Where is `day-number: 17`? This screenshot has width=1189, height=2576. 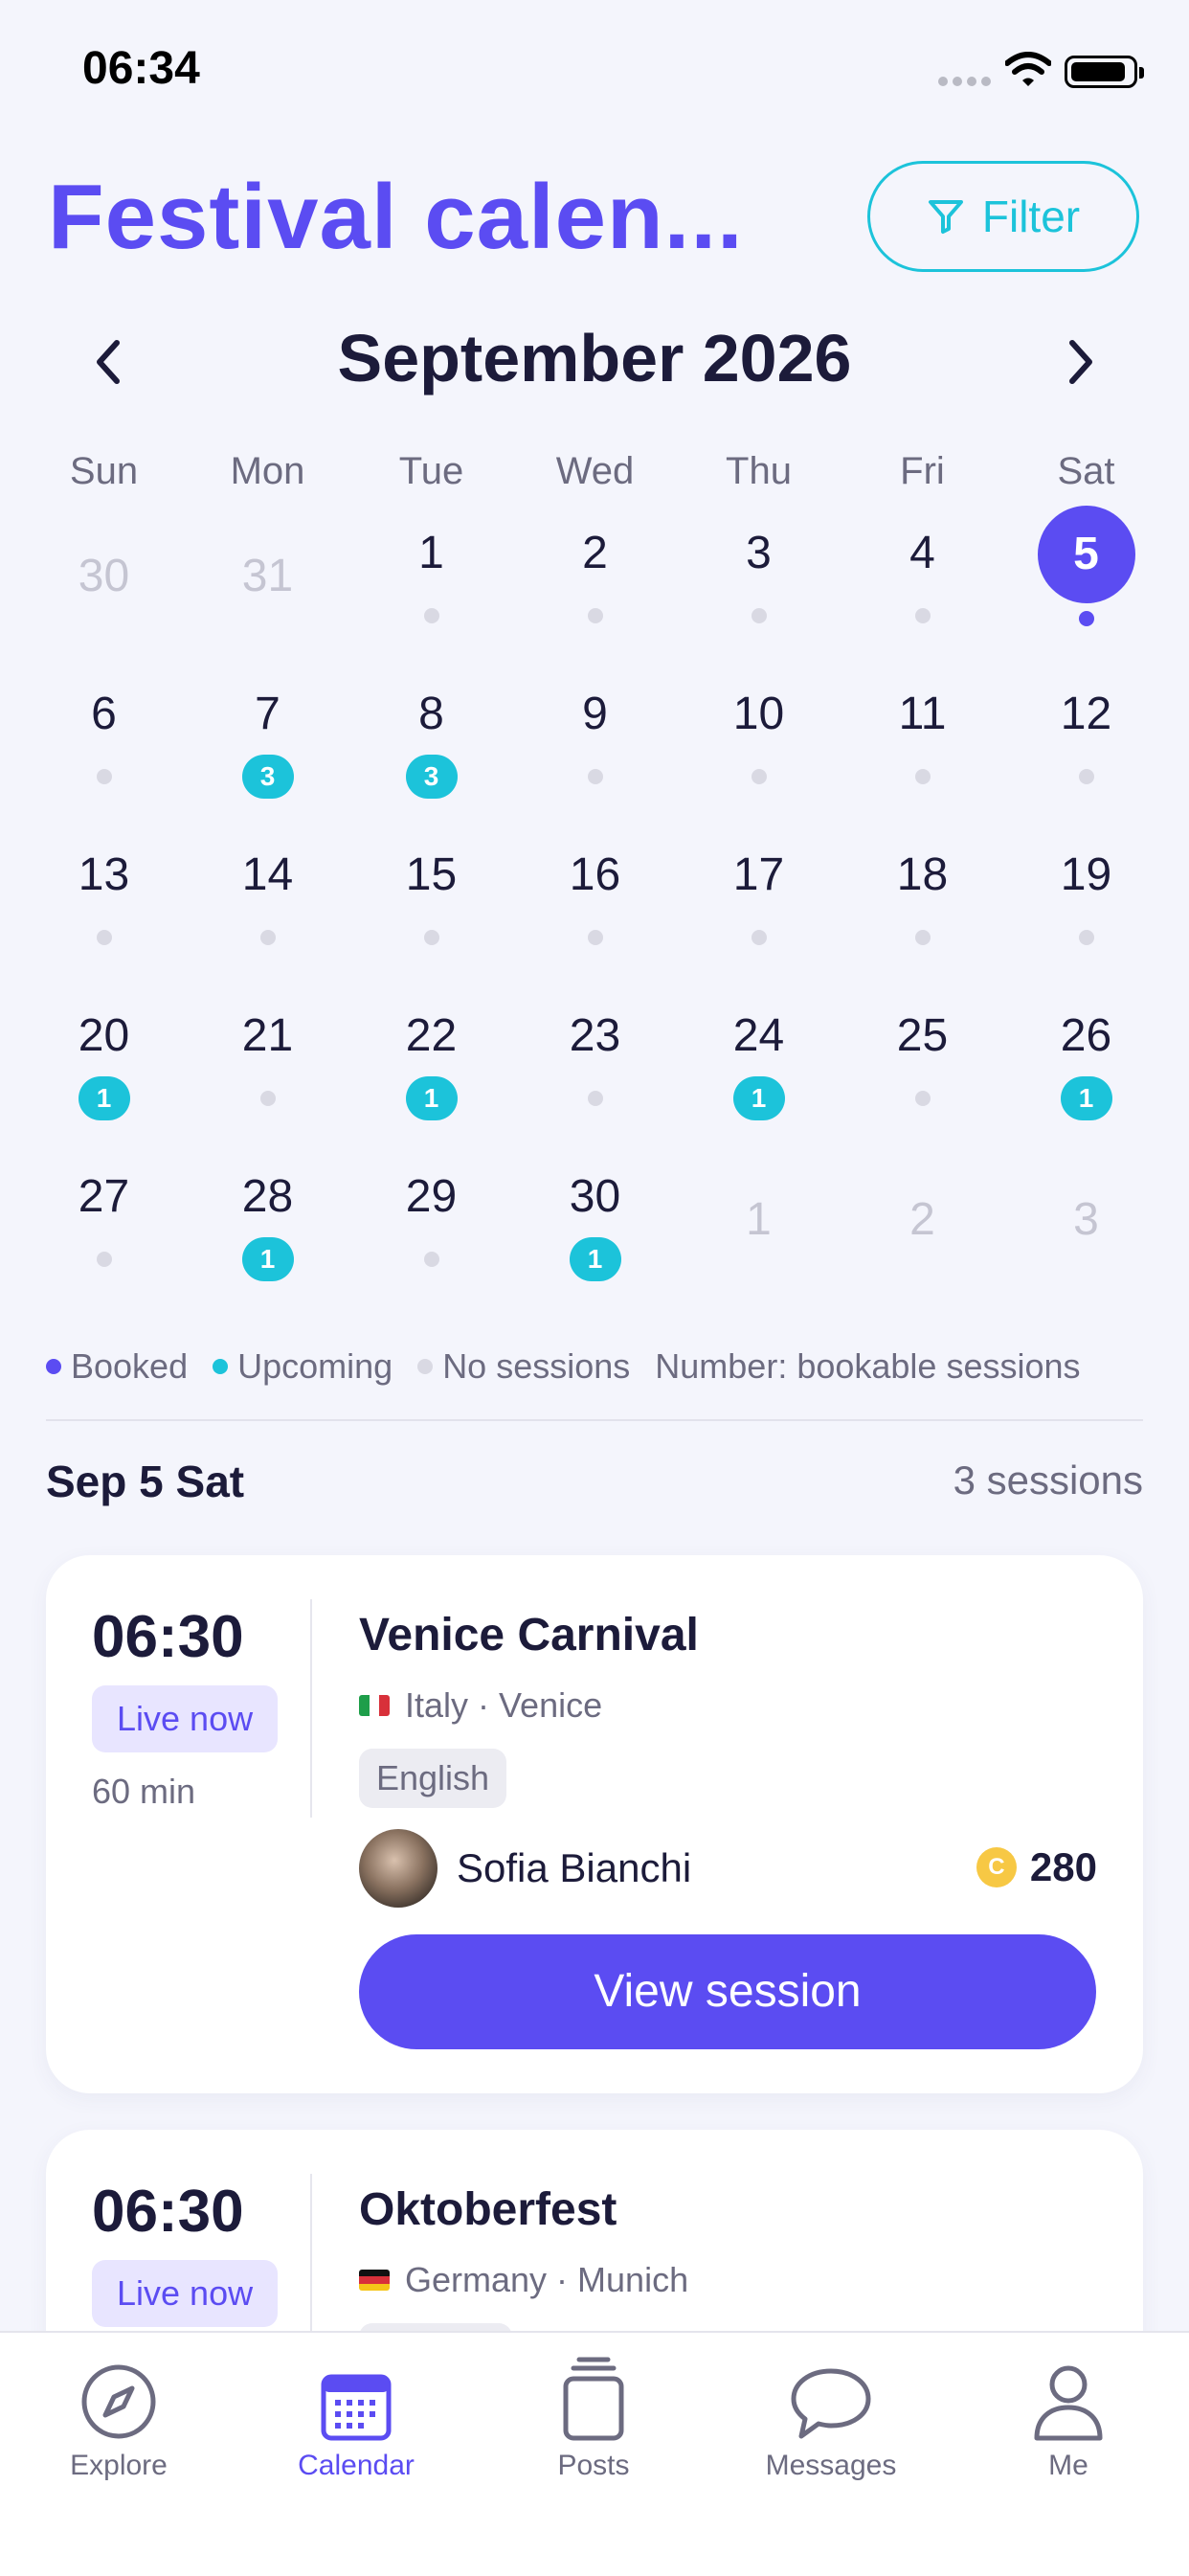 day-number: 17 is located at coordinates (758, 874).